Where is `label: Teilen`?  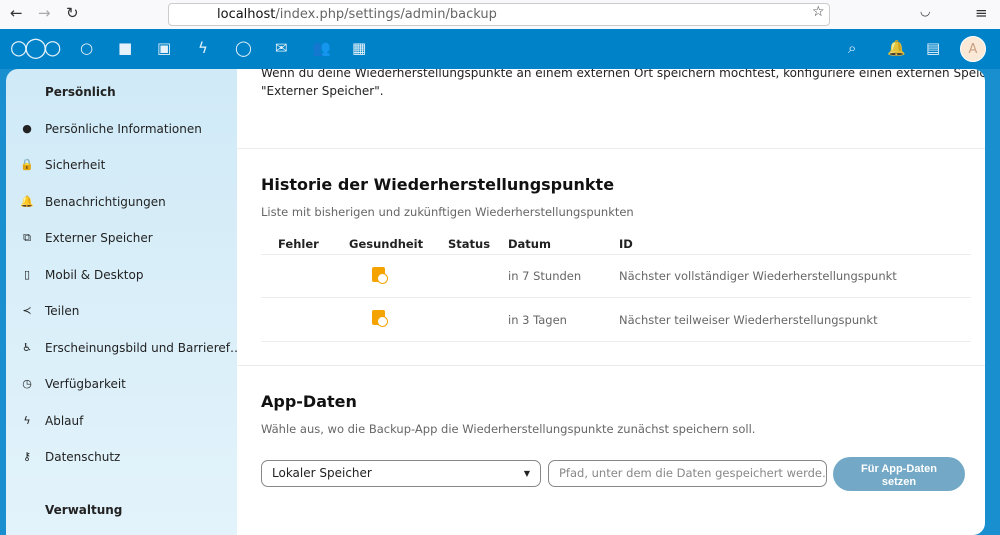
label: Teilen is located at coordinates (62, 311).